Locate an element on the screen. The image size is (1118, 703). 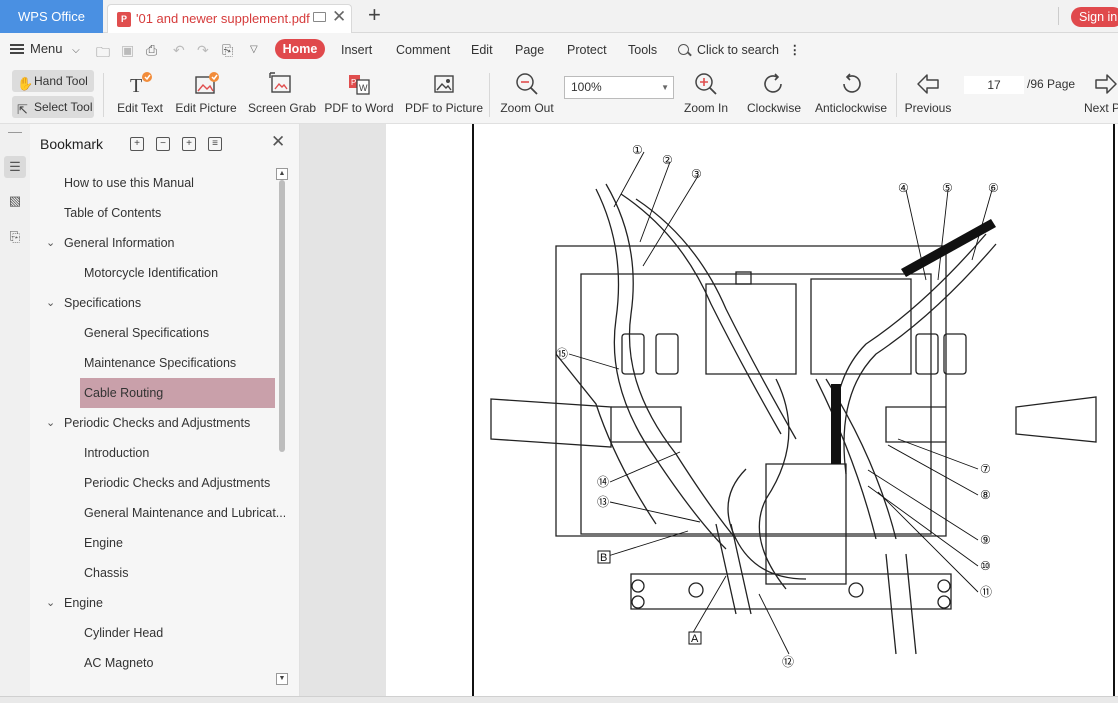
cursor-icon: ⇱ is located at coordinates (22, 109).